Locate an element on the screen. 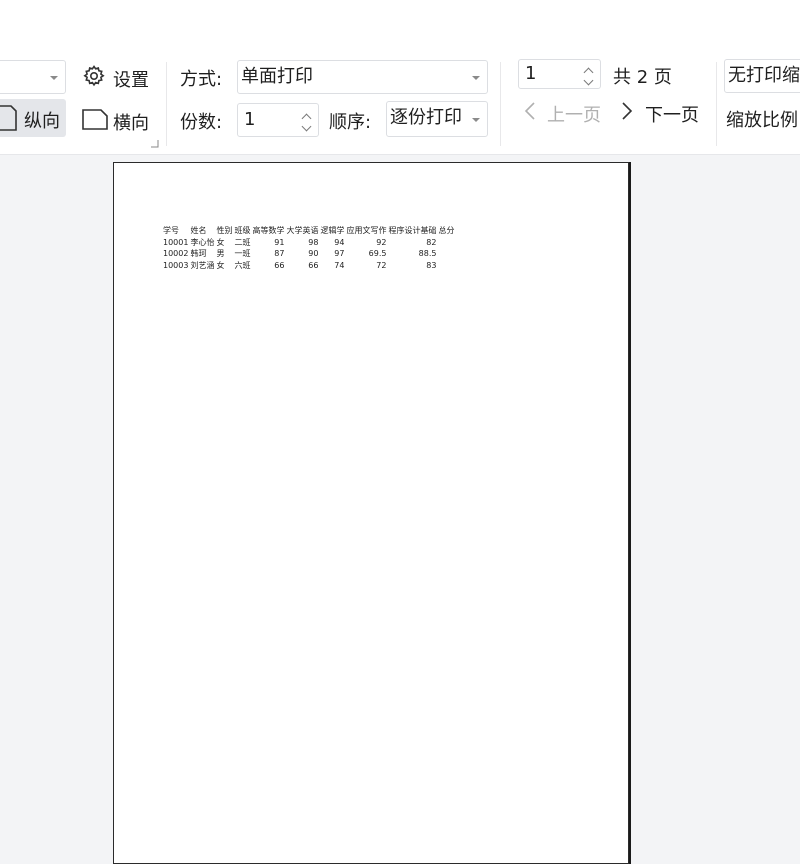 The width and height of the screenshot is (800, 864). portrait-label: 纵向 is located at coordinates (42, 121).